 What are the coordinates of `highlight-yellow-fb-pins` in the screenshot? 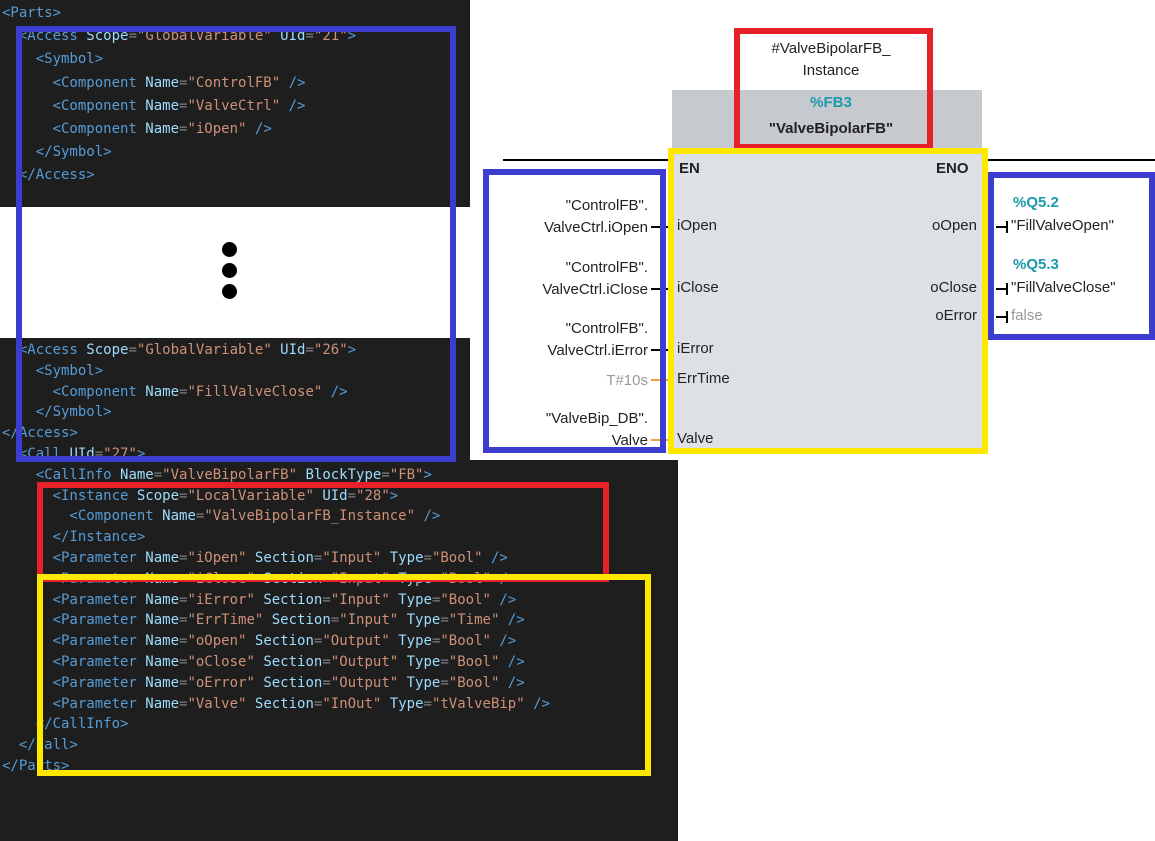 It's located at (828, 301).